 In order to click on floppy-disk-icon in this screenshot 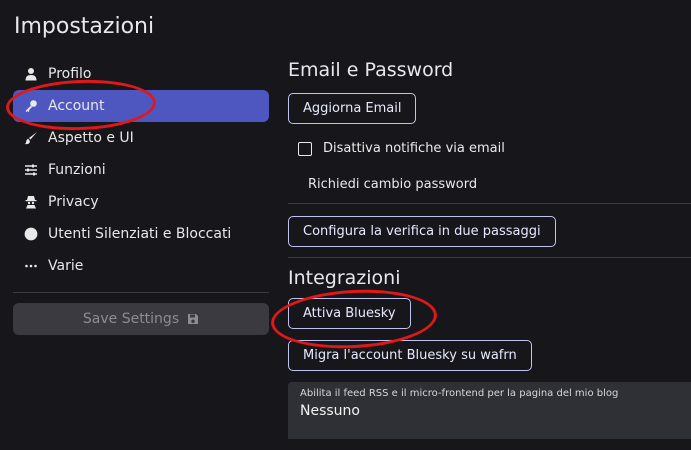, I will do `click(193, 319)`.